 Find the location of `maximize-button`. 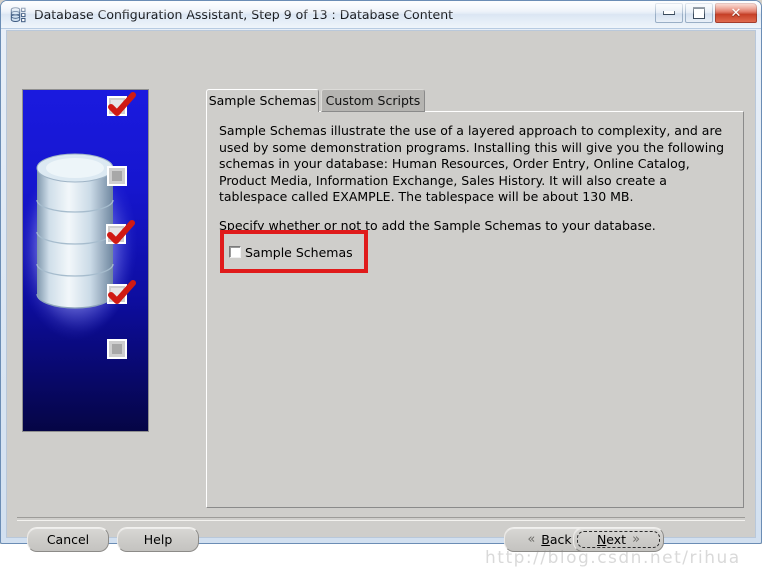

maximize-button is located at coordinates (699, 13).